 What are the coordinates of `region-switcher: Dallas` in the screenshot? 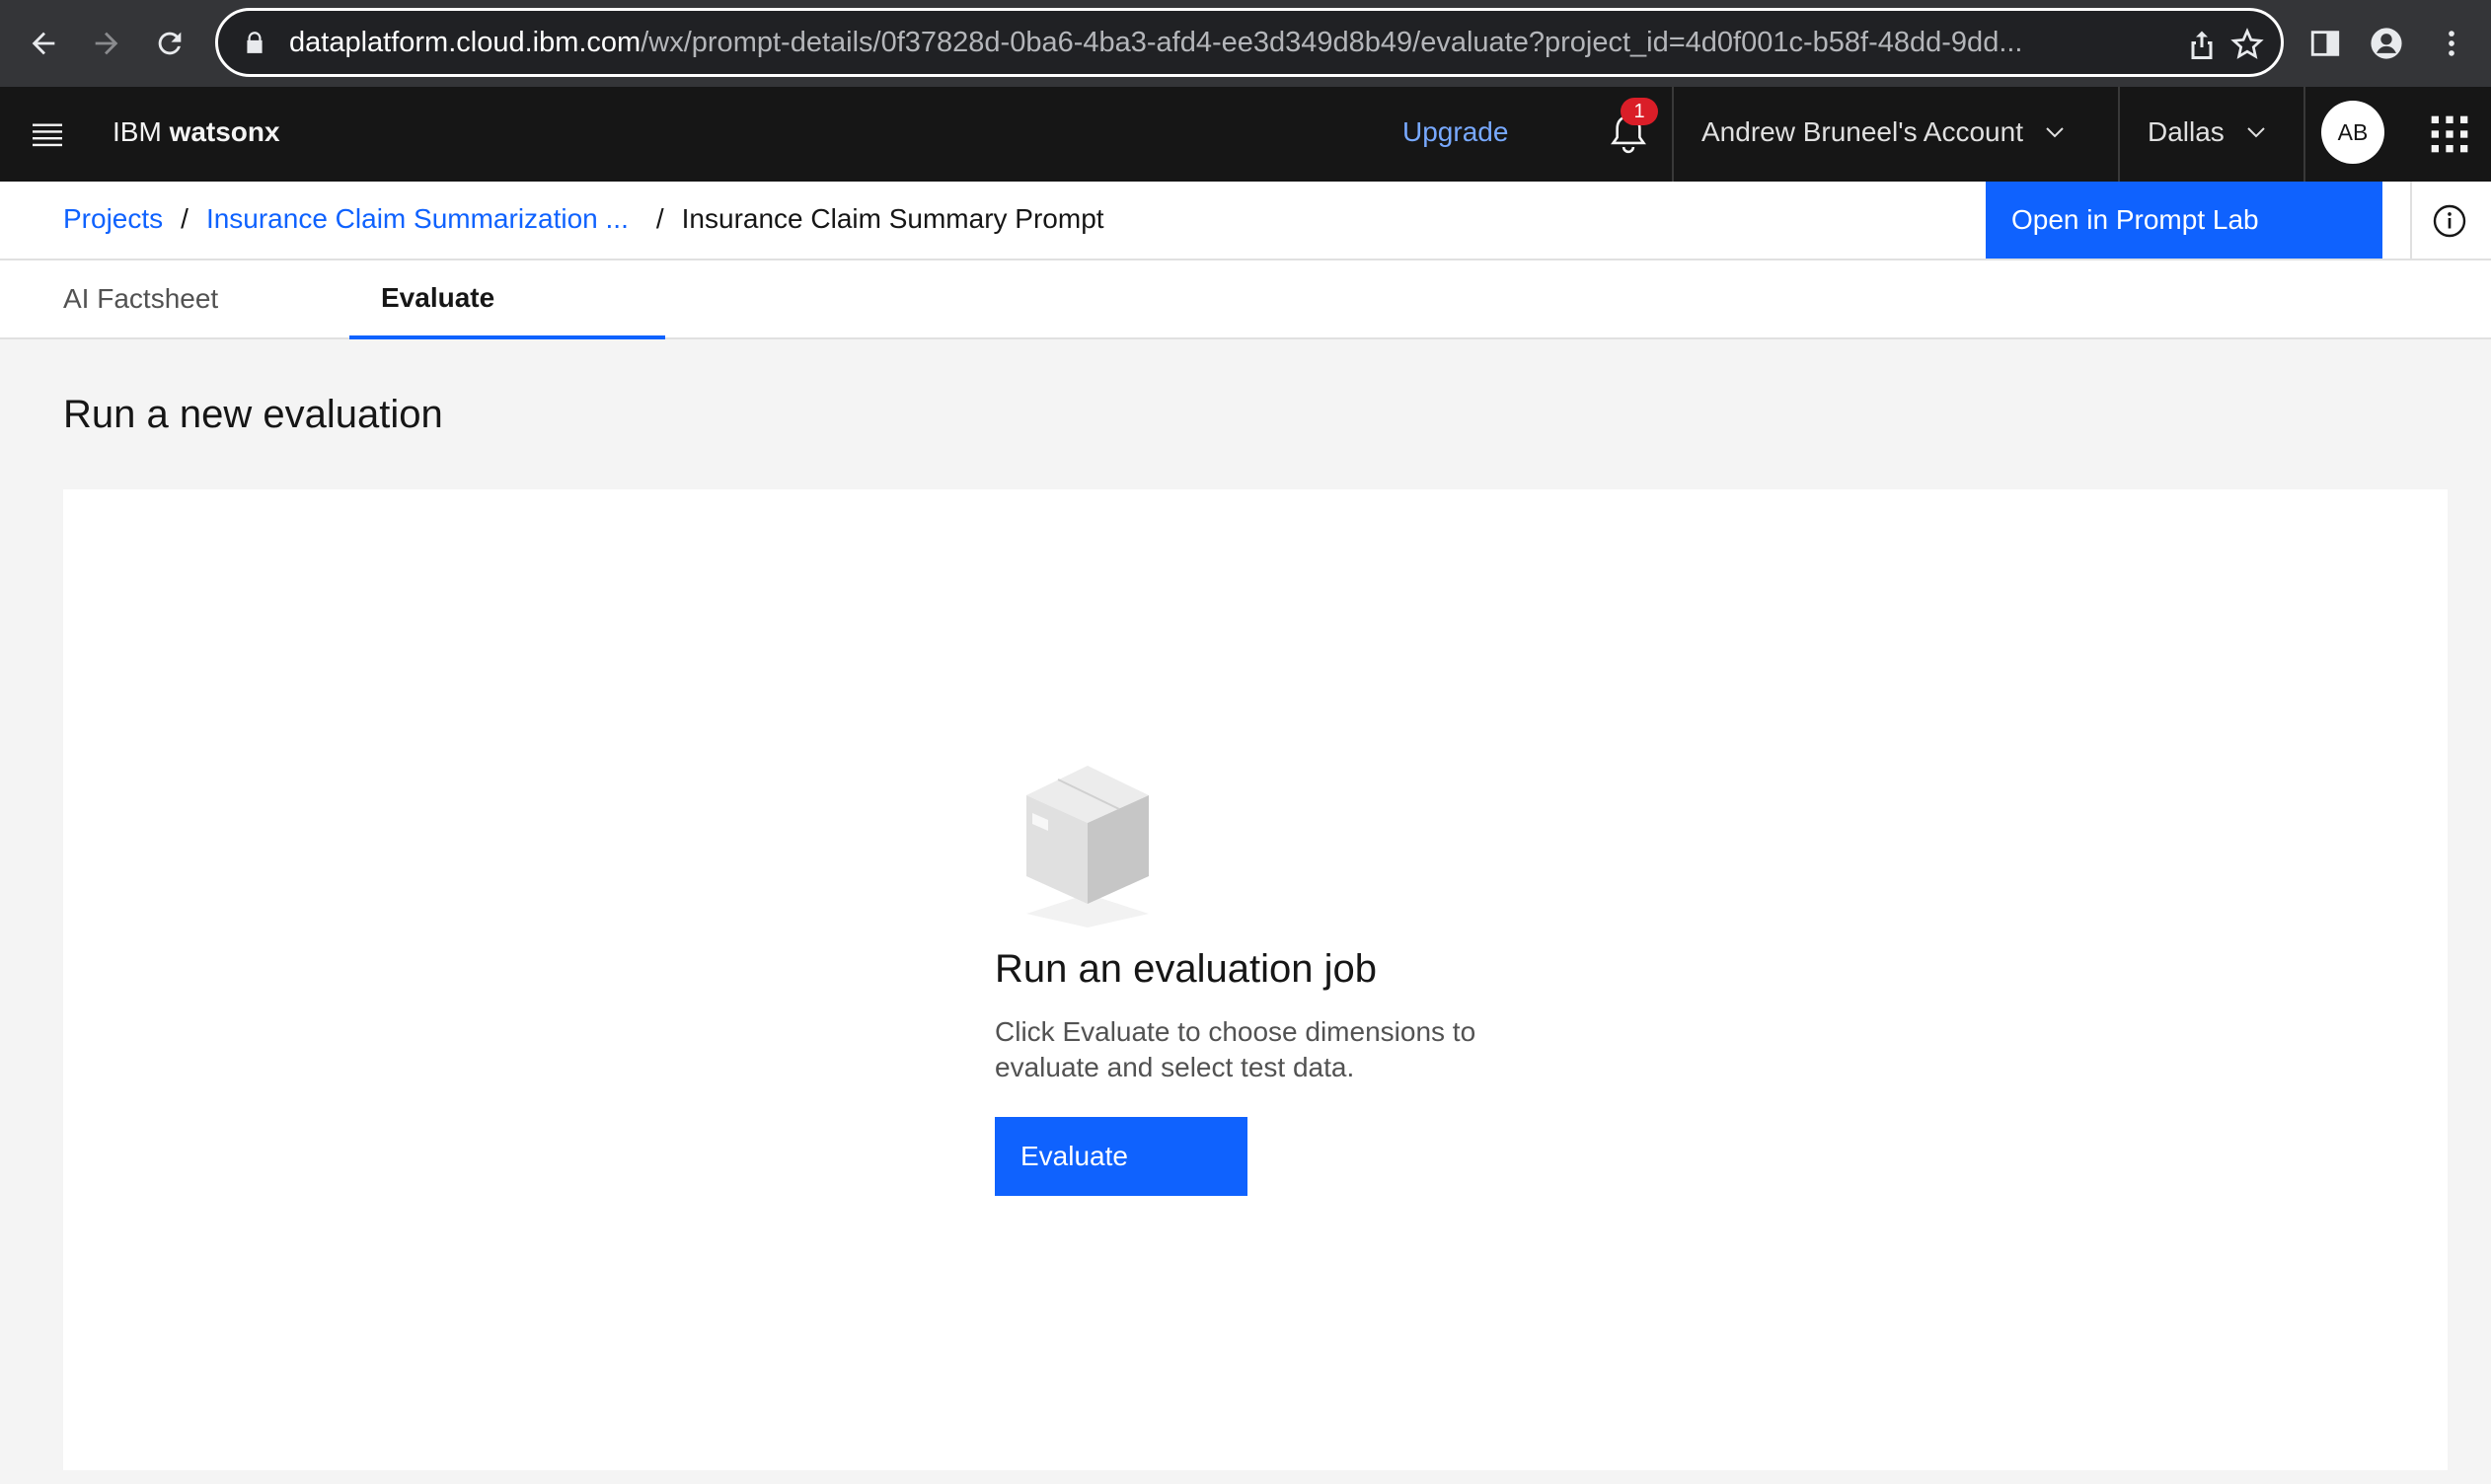 It's located at (2208, 132).